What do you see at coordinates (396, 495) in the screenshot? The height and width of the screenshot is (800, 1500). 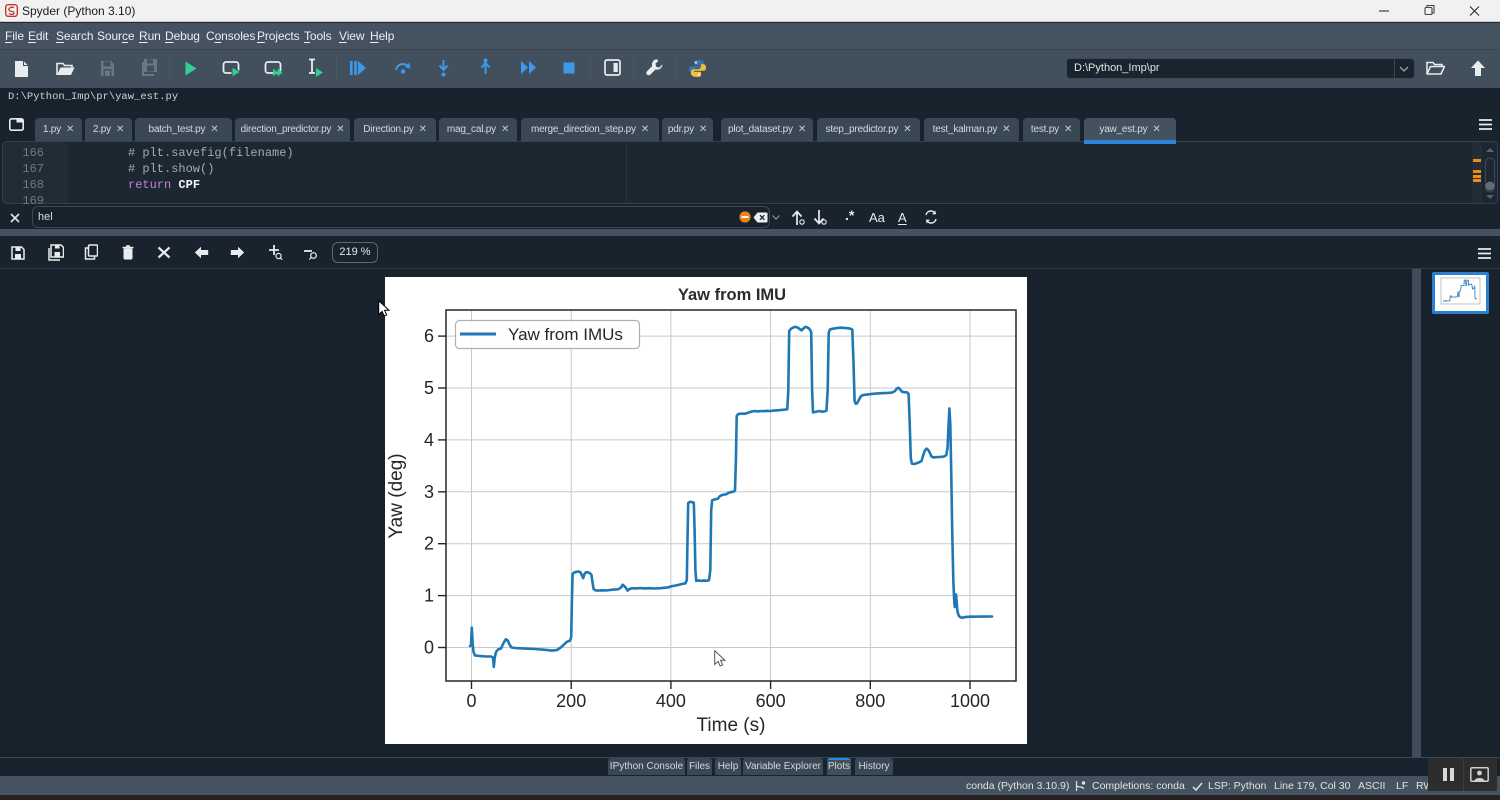 I see `svg-text: Yaw (deg)` at bounding box center [396, 495].